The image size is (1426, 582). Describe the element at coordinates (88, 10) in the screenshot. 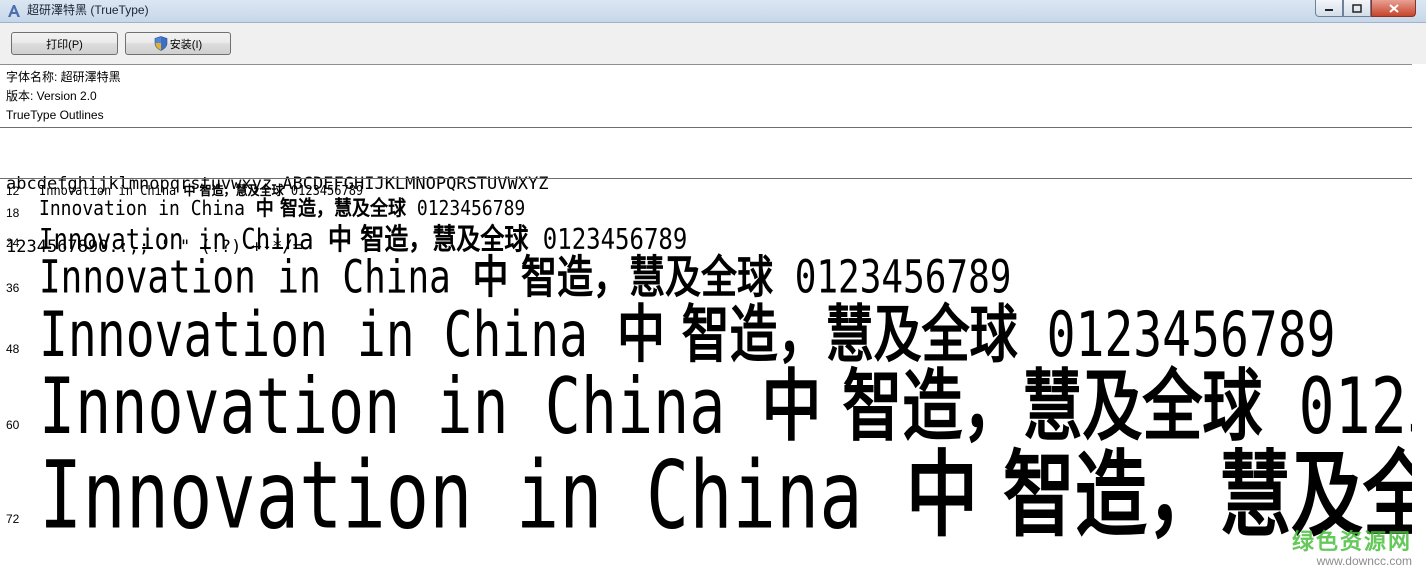

I see `window-title: 超研澤特黑 (TrueType)` at that location.